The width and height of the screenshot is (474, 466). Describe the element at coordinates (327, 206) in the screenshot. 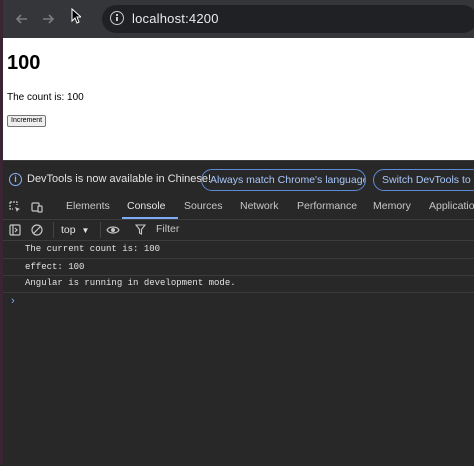

I see `tab-performance: Performance` at that location.